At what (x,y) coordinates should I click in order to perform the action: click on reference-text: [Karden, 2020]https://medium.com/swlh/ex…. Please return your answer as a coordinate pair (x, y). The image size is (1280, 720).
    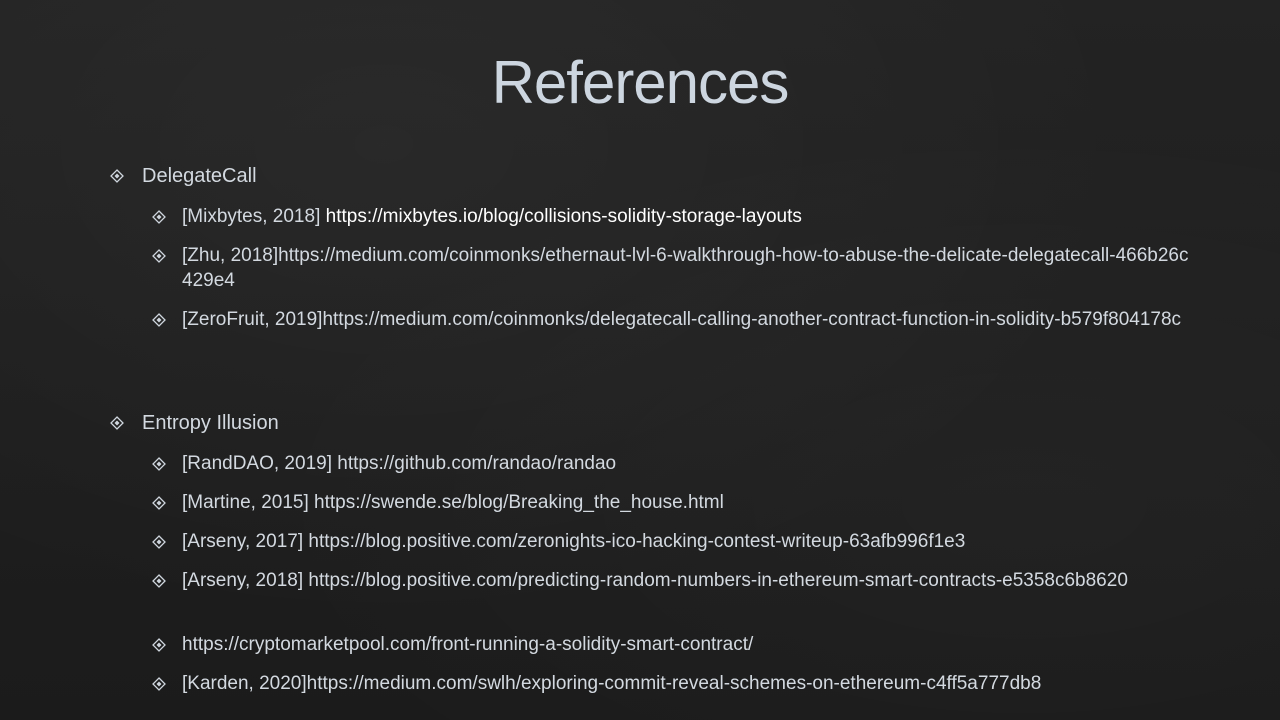
    Looking at the image, I should click on (611, 683).